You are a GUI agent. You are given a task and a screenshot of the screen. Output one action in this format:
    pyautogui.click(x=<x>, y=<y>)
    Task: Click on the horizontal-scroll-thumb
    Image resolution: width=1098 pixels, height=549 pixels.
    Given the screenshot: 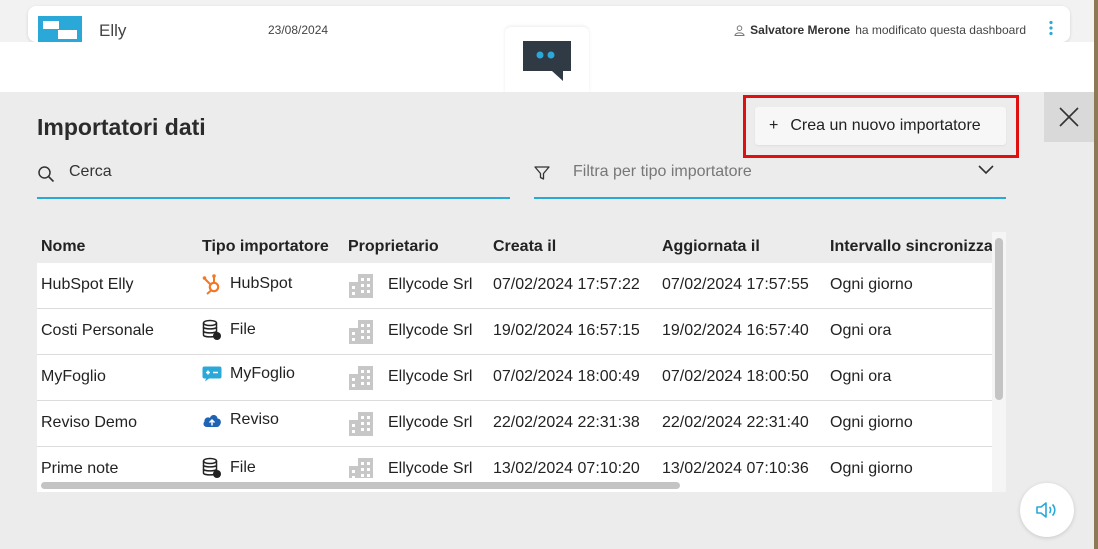 What is the action you would take?
    pyautogui.click(x=360, y=485)
    